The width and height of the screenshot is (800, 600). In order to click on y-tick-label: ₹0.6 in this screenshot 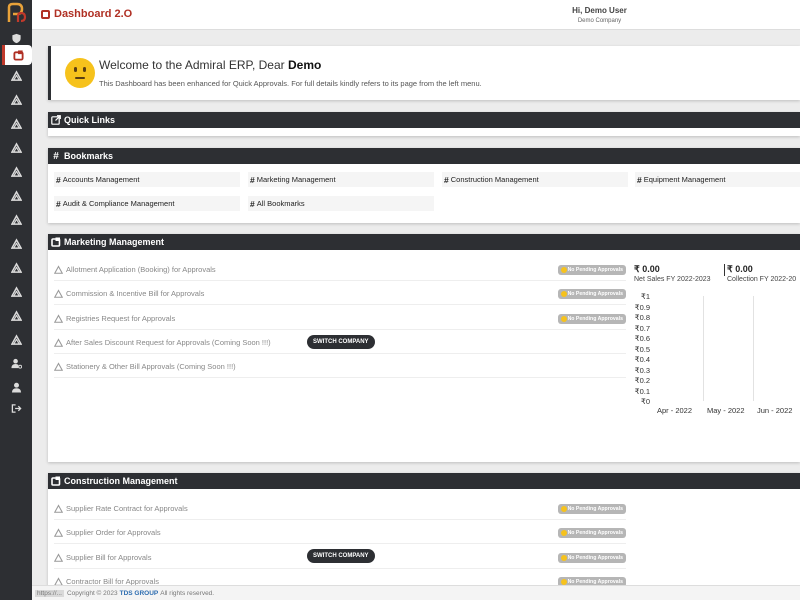, I will do `click(642, 338)`.